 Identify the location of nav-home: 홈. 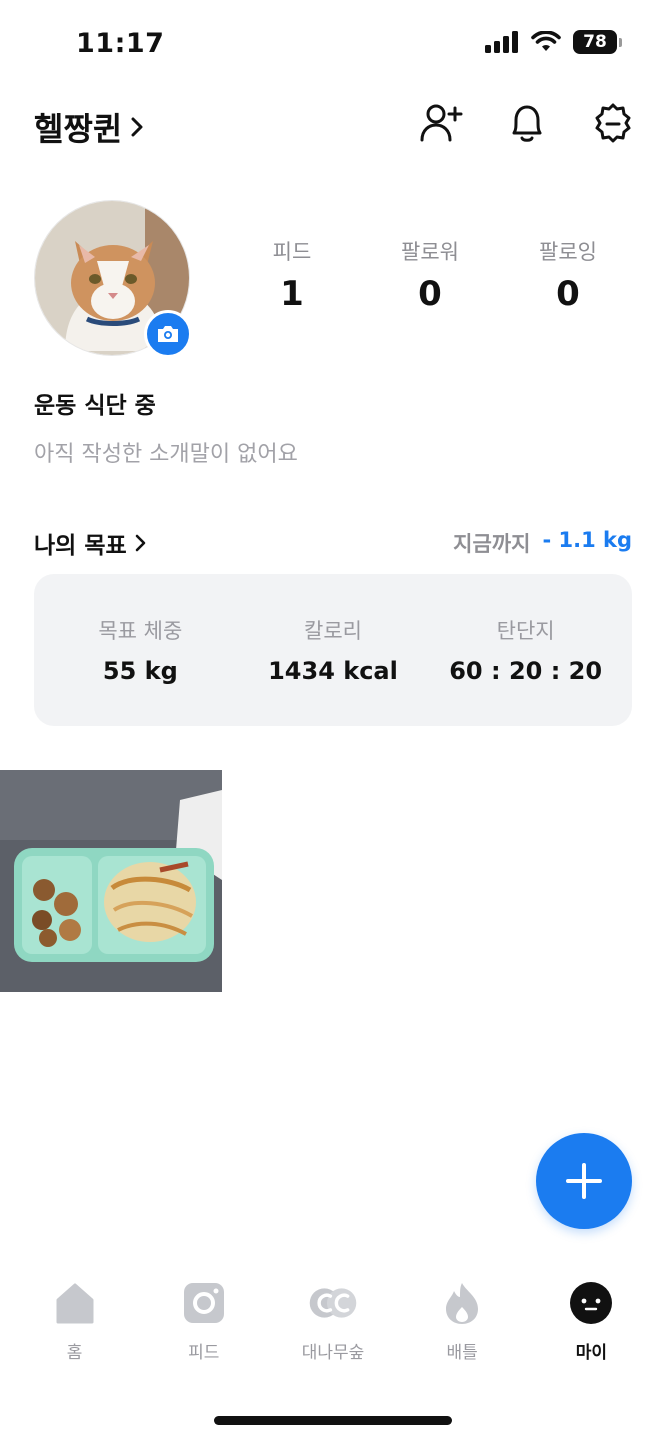
(75, 1330).